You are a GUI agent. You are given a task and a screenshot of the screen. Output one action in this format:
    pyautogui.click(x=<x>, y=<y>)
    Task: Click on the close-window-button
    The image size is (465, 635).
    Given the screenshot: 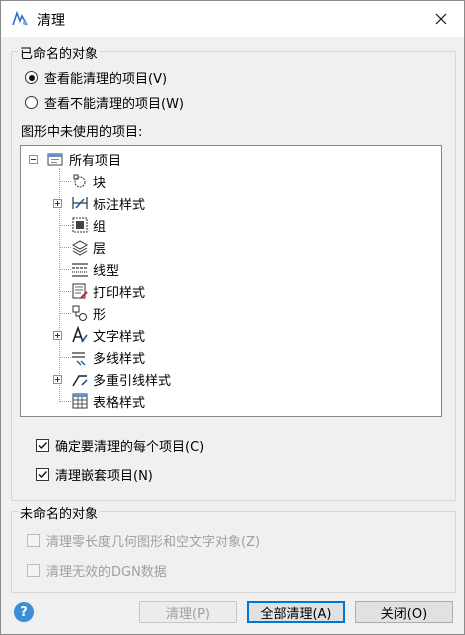 What is the action you would take?
    pyautogui.click(x=441, y=19)
    